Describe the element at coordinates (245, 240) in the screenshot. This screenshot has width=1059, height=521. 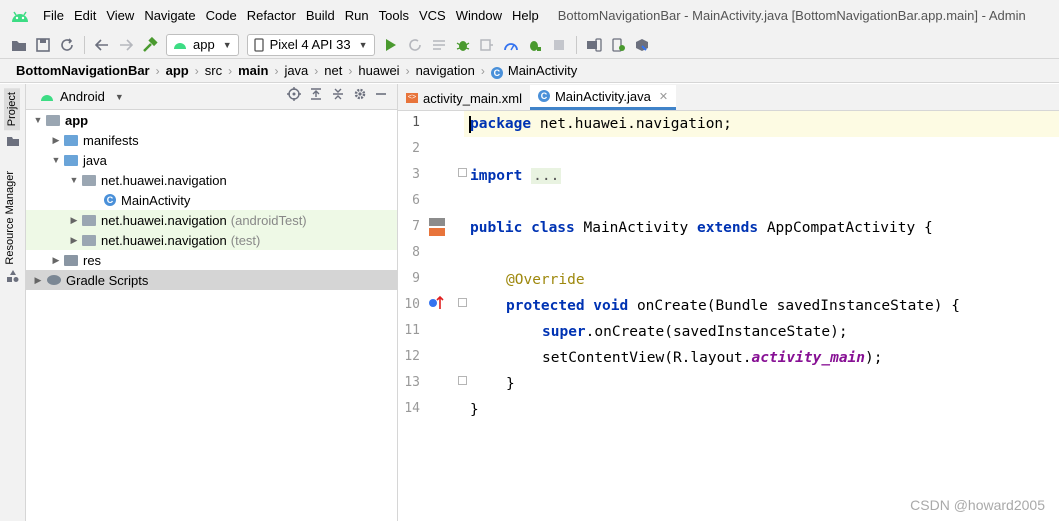
I see `tree-item-test-suffix: (test)` at that location.